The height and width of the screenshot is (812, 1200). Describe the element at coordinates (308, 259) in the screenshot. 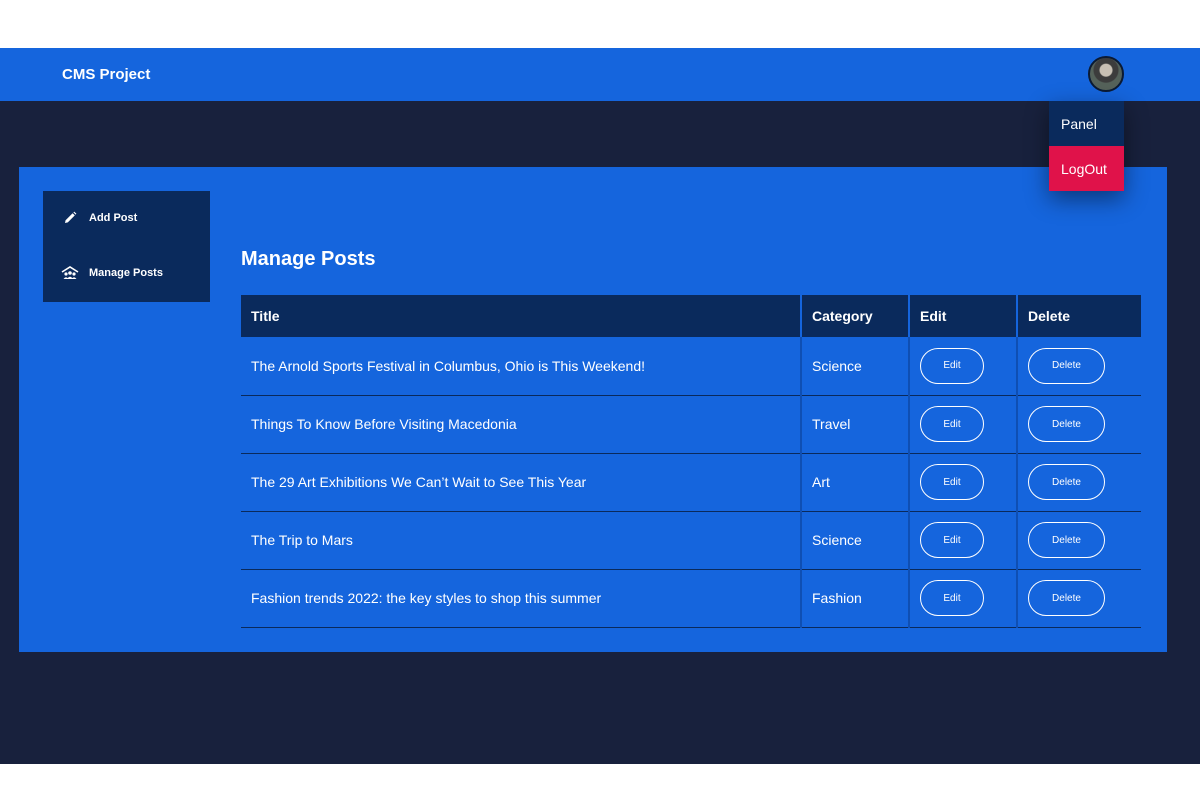

I see `page-title: Manage Posts` at that location.